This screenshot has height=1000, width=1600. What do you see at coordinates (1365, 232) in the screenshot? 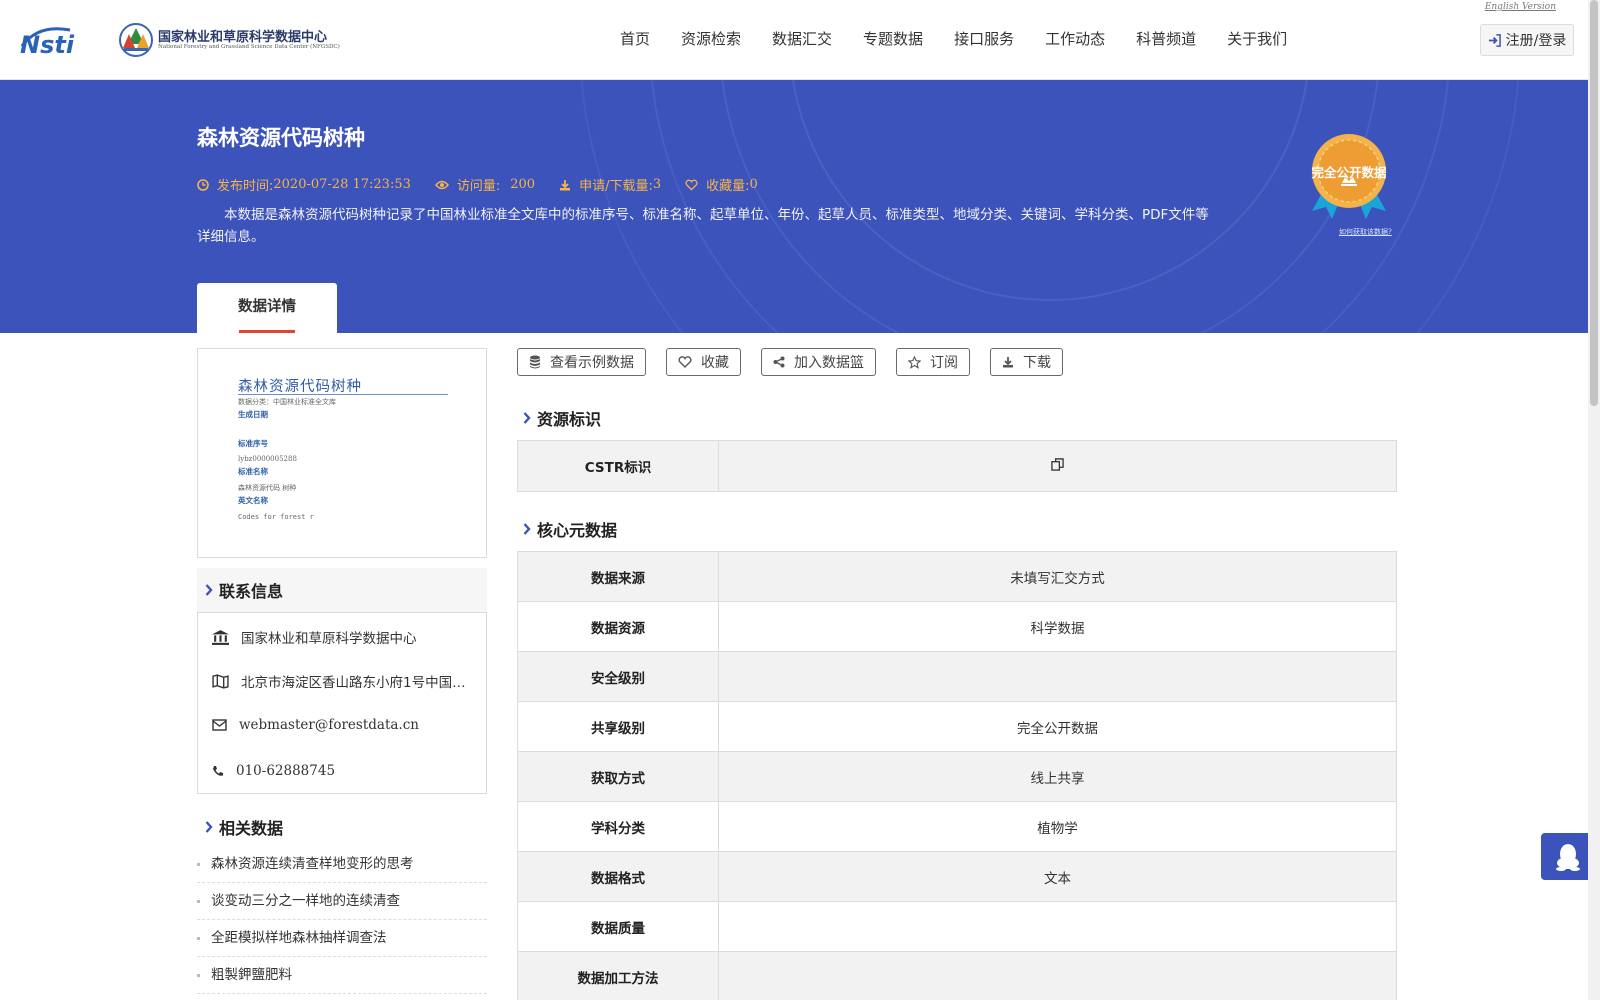
I see `how-to-get-data-link: 如何获取该数据?` at bounding box center [1365, 232].